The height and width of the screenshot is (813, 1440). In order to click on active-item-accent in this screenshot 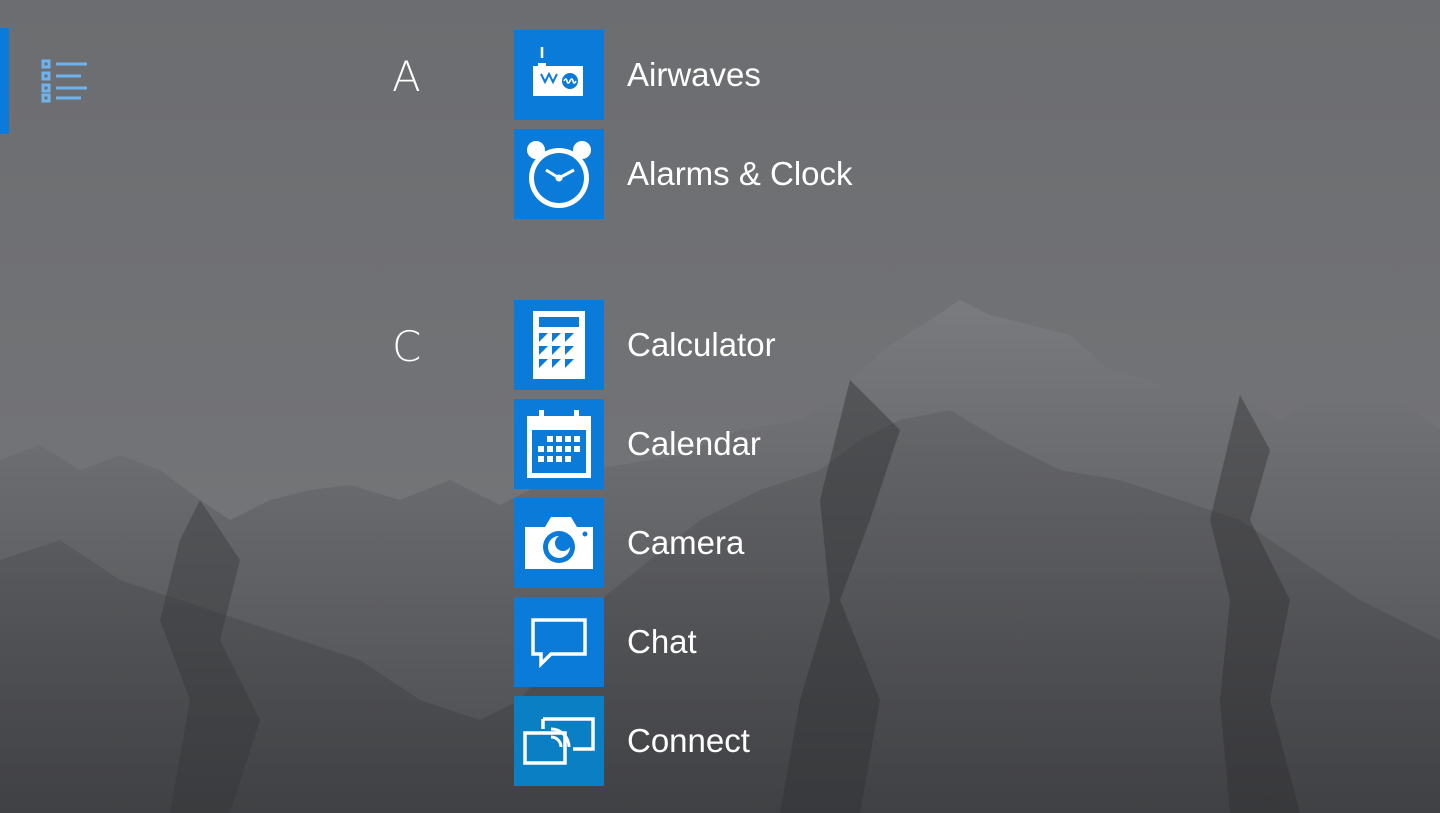, I will do `click(4, 81)`.